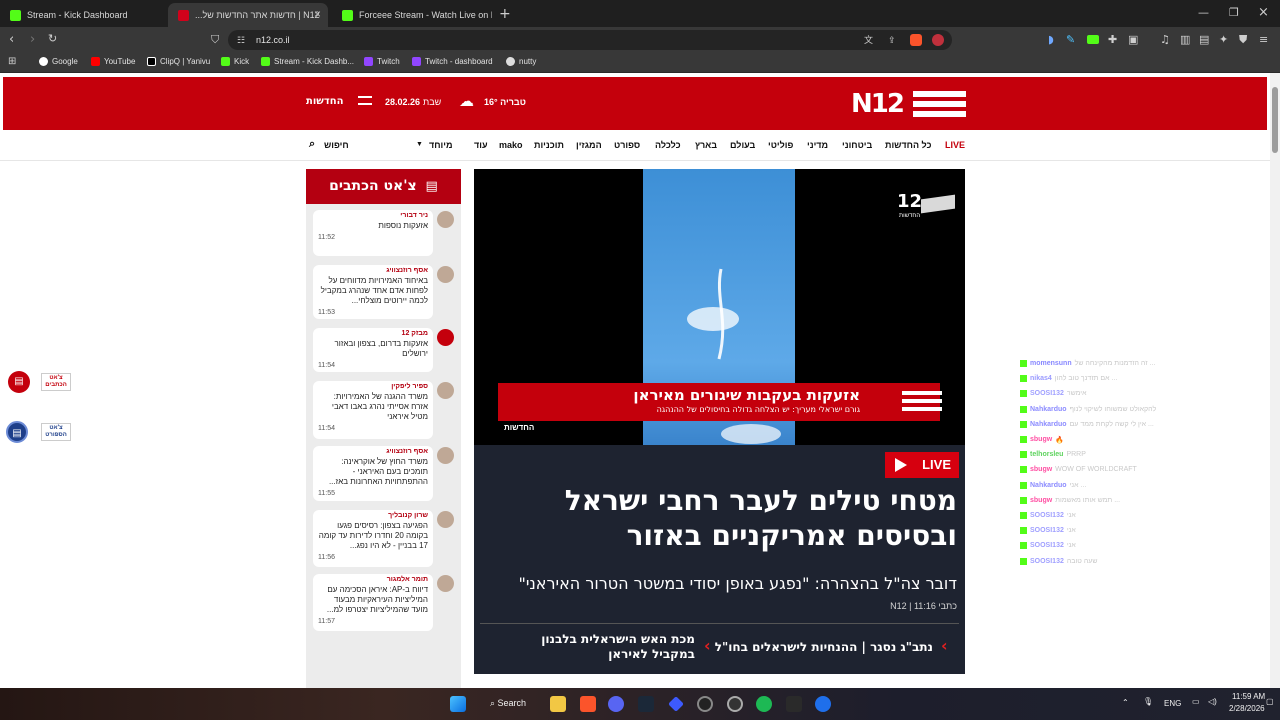  I want to click on taskbar-search: ⌕ Search, so click(508, 703).